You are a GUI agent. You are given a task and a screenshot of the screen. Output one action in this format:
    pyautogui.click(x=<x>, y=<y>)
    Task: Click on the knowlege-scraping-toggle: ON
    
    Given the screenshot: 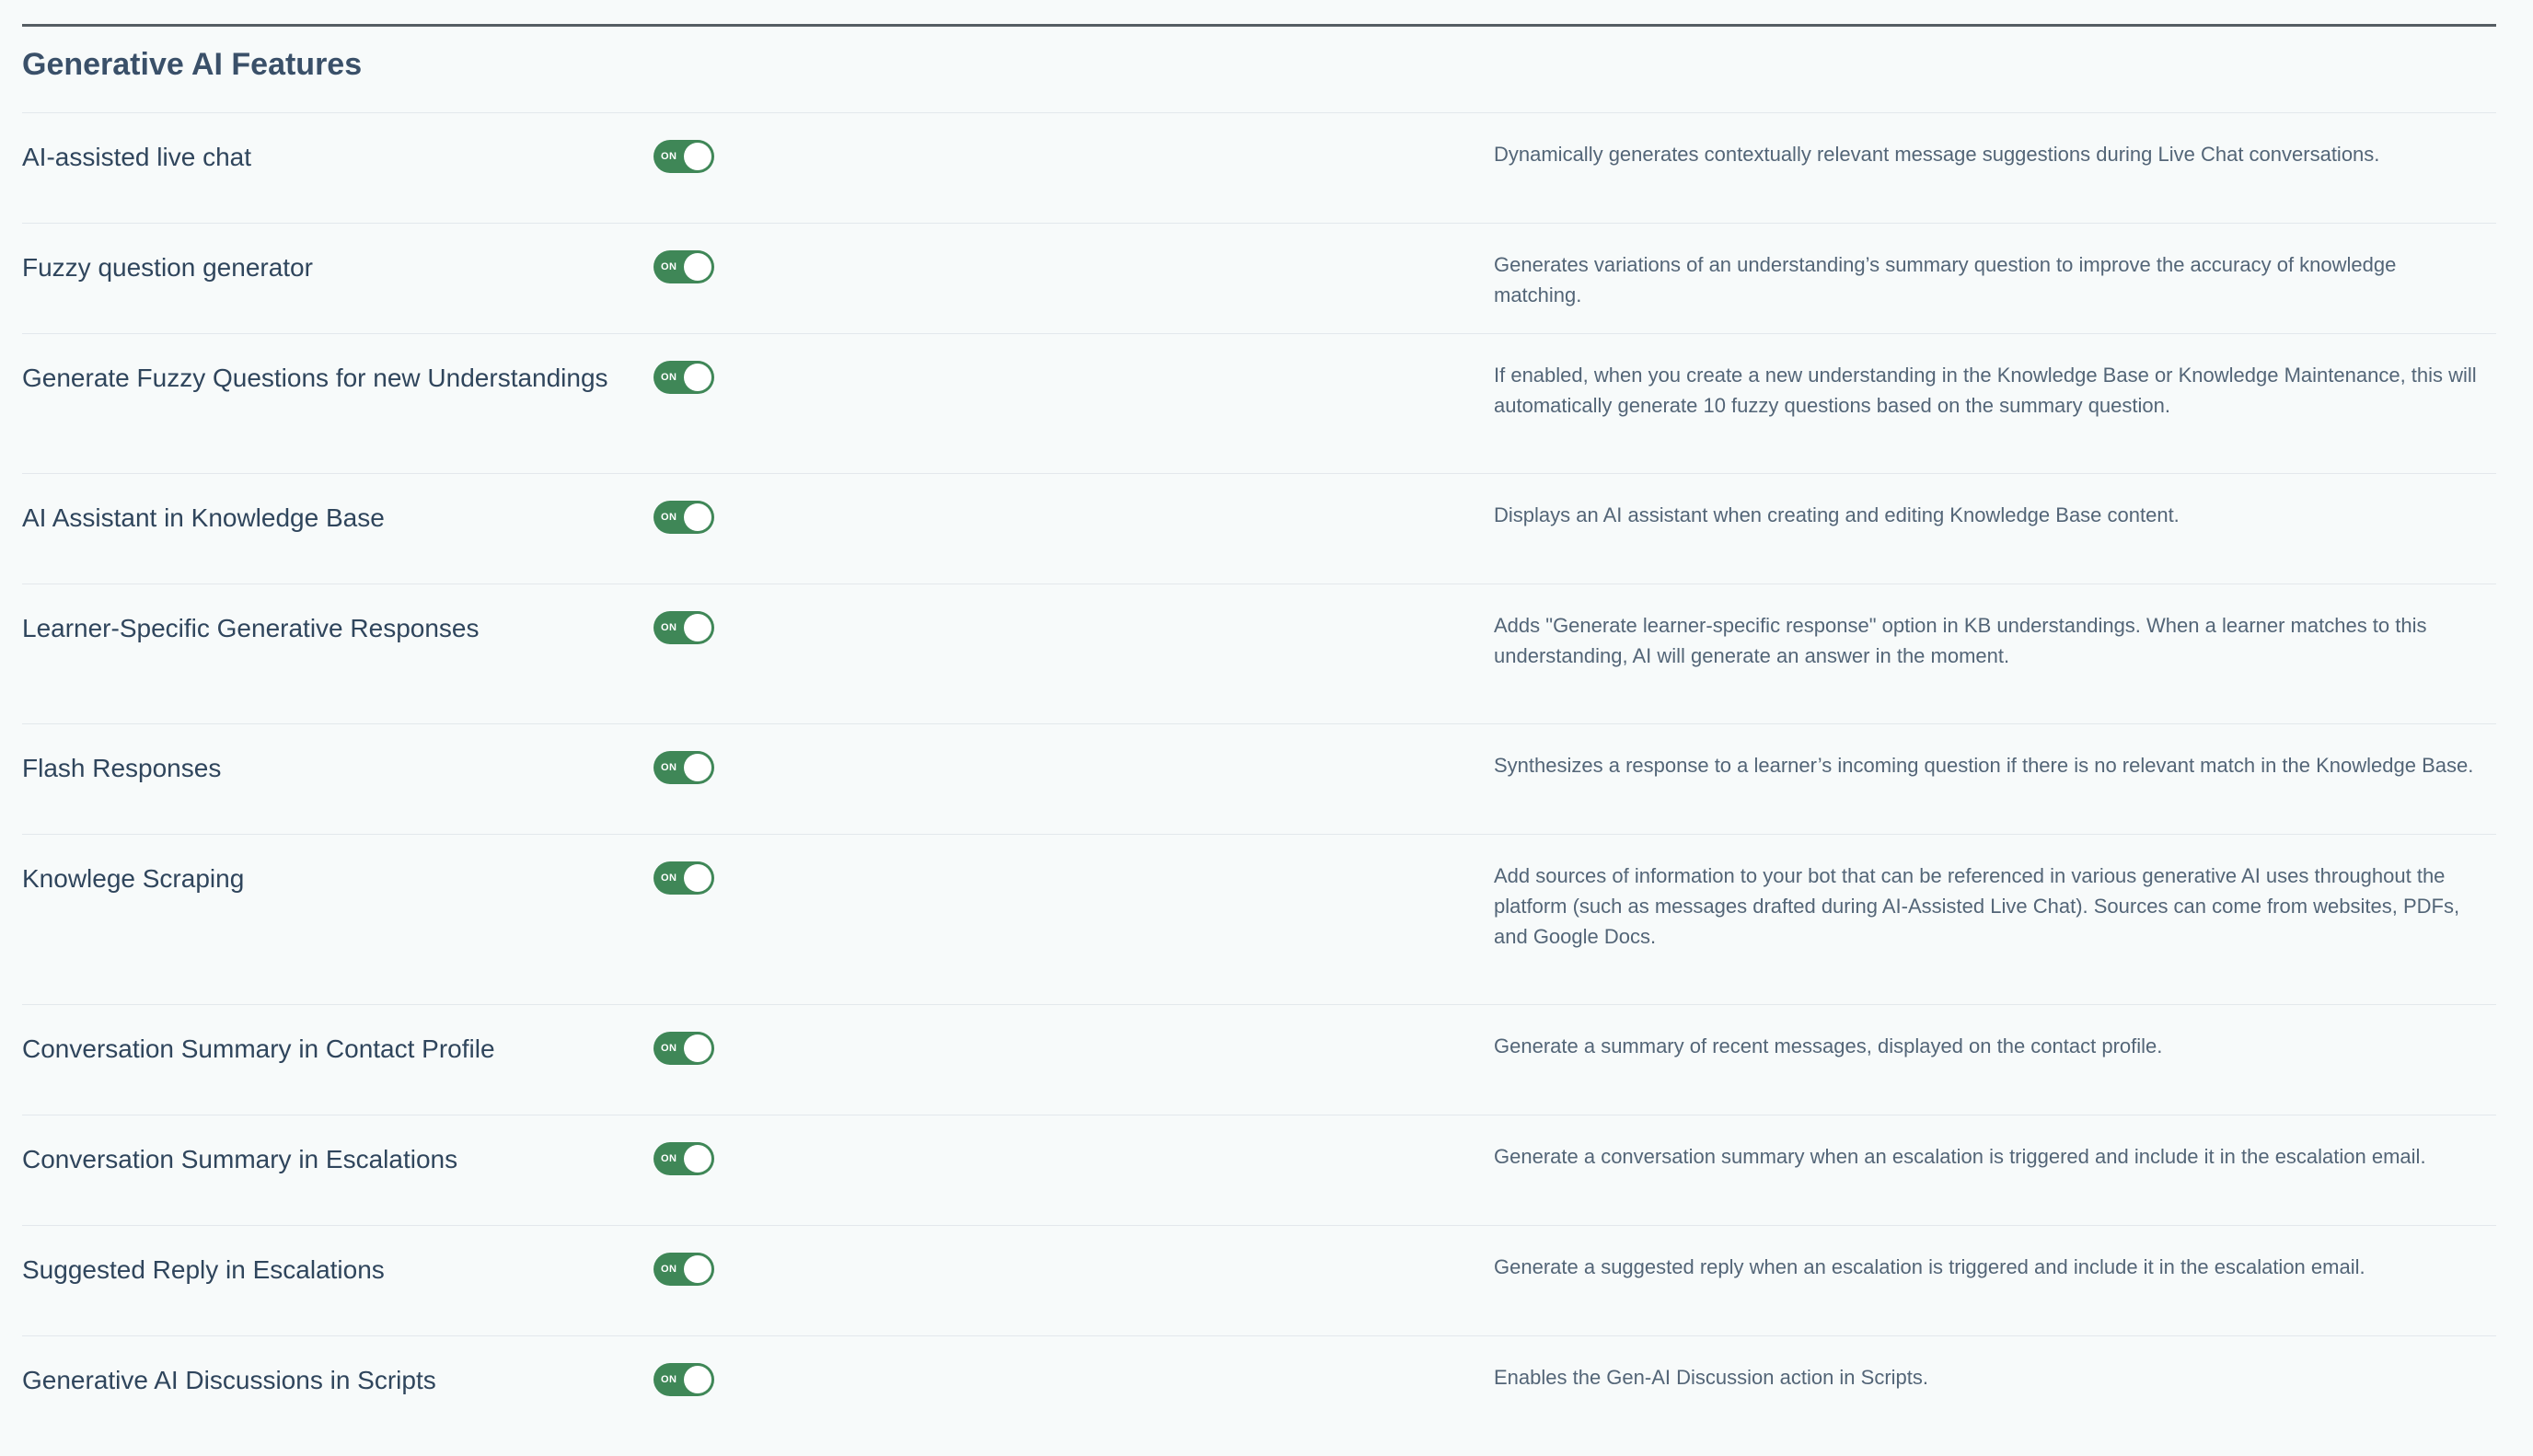 What is the action you would take?
    pyautogui.click(x=683, y=878)
    